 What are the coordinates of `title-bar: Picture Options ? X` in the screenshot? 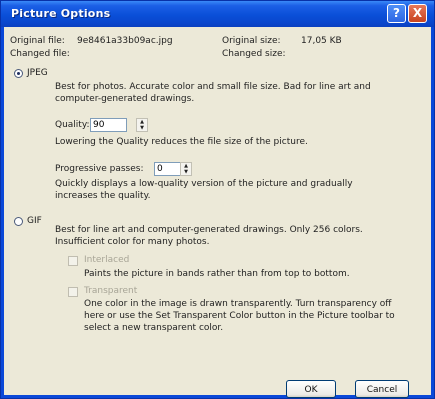 It's located at (217, 14).